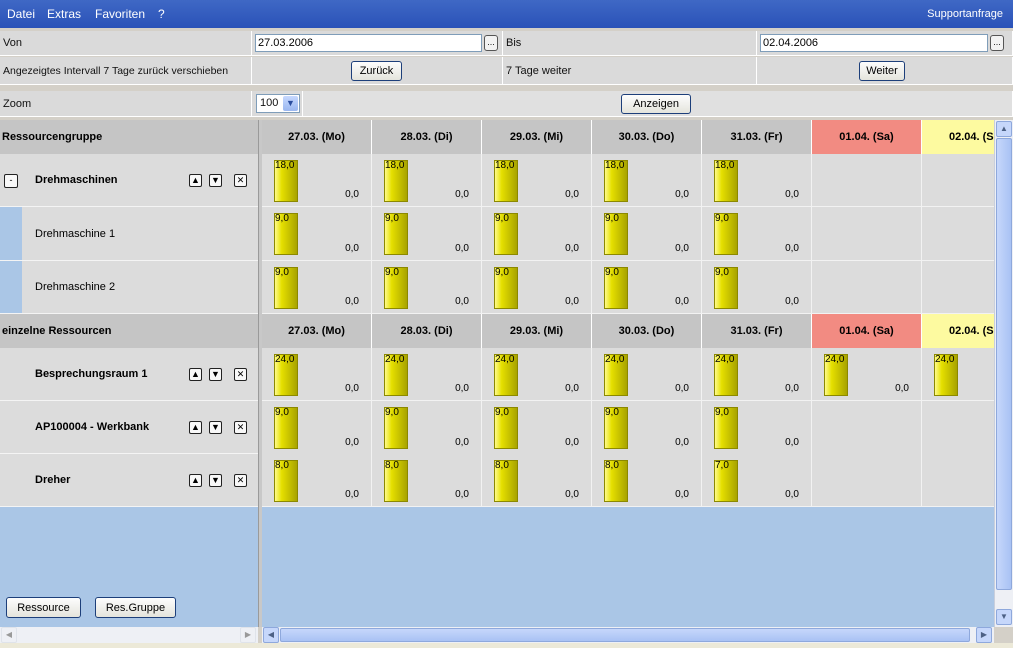 Image resolution: width=1013 pixels, height=648 pixels. Describe the element at coordinates (135, 607) in the screenshot. I see `add-resource-group-button: Res.Gruppe` at that location.